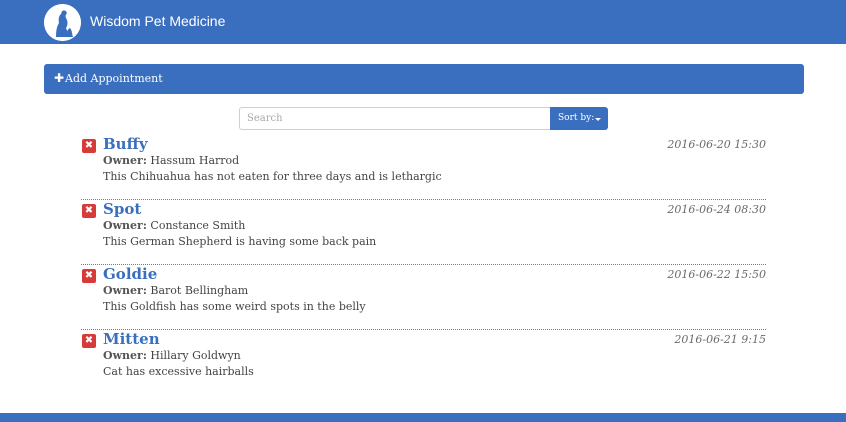 The width and height of the screenshot is (846, 422). I want to click on pet-logo-icon, so click(62, 22).